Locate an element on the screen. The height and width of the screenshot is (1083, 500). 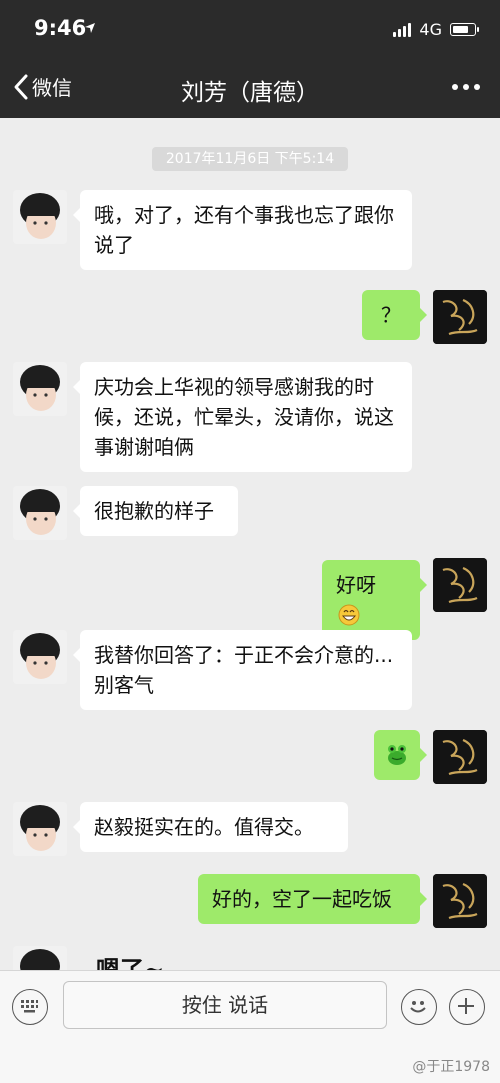
input-bar: 按住 说话 is located at coordinates (250, 1005).